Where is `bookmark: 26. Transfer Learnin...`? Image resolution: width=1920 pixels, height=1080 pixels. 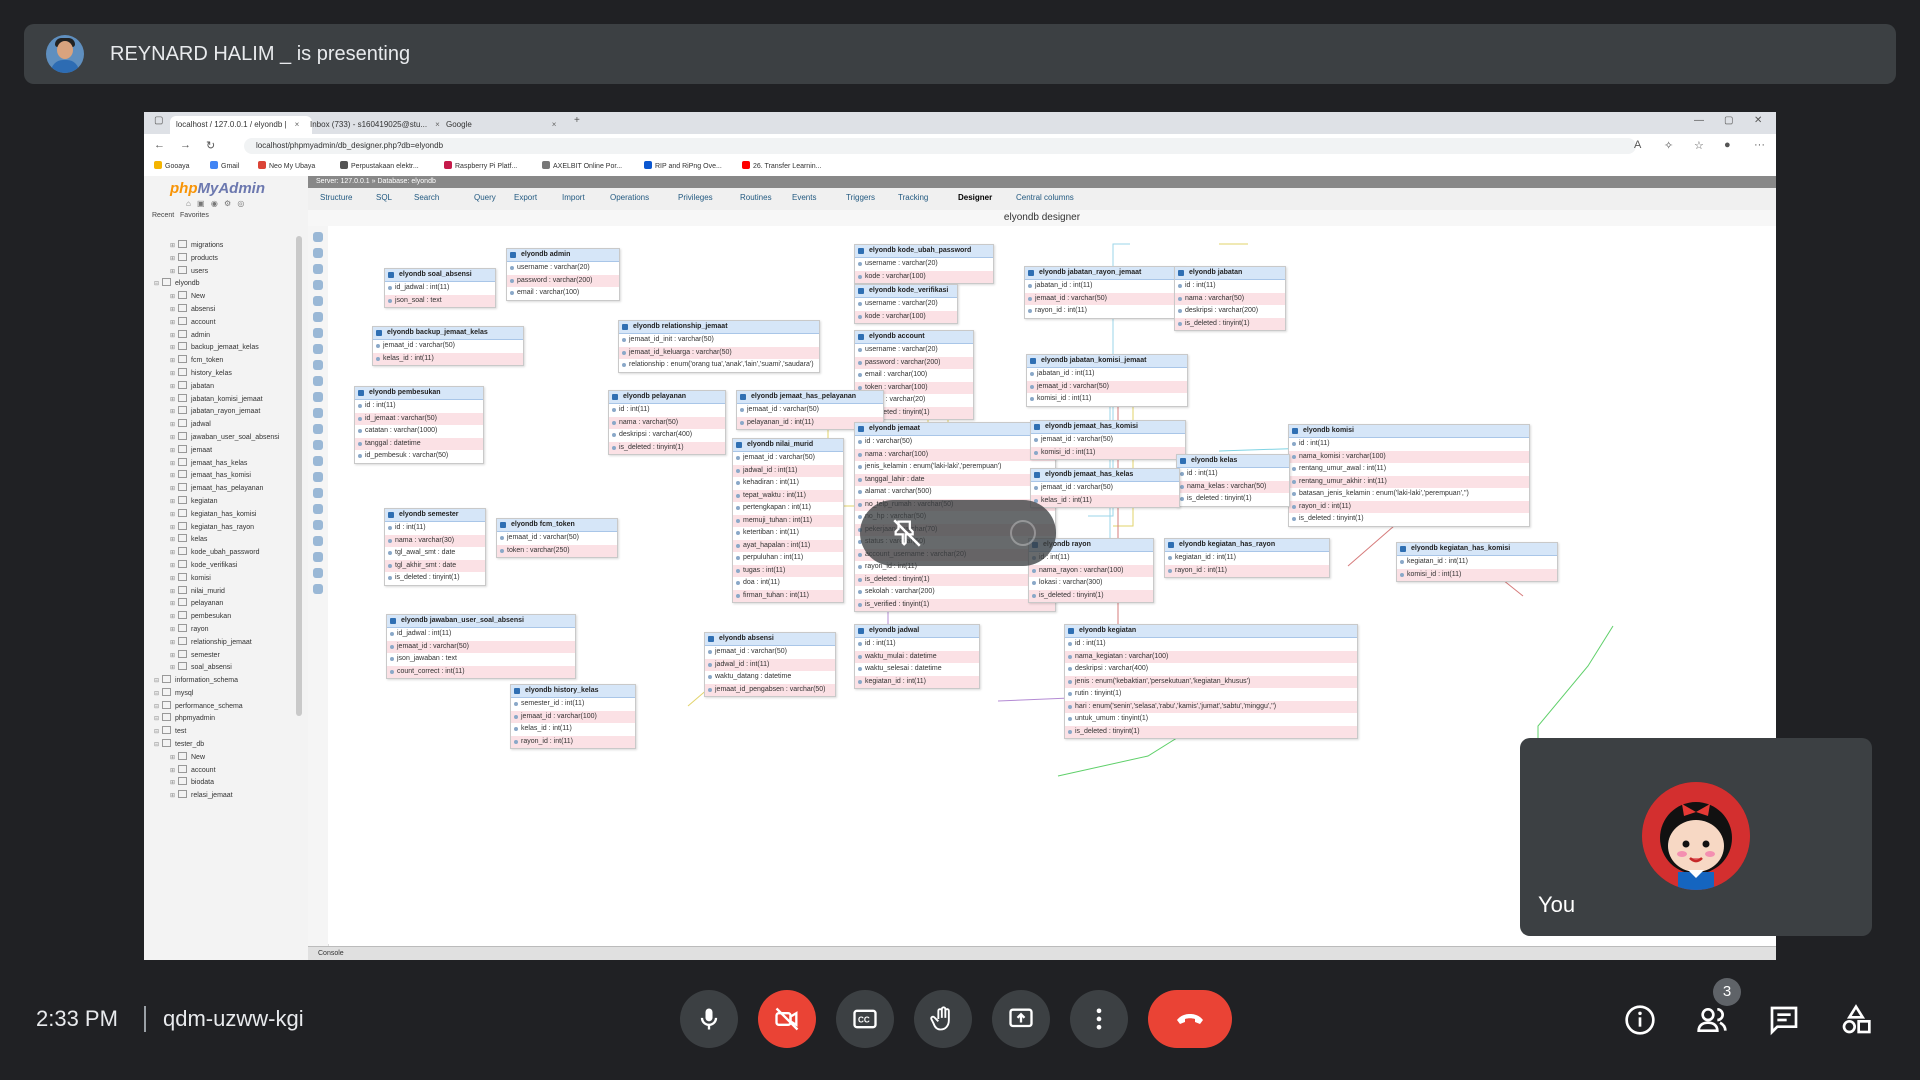 bookmark: 26. Transfer Learnin... is located at coordinates (781, 165).